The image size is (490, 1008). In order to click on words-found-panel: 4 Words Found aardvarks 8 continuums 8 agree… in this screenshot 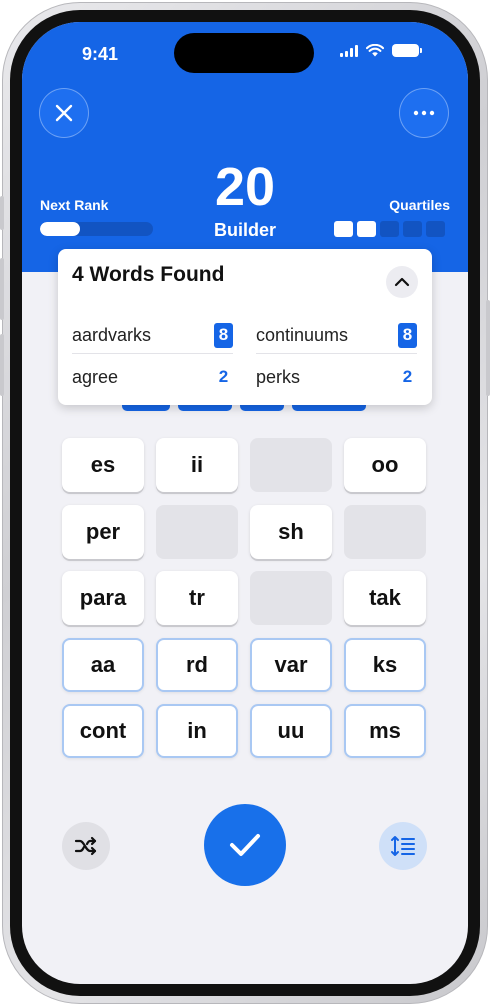, I will do `click(245, 327)`.